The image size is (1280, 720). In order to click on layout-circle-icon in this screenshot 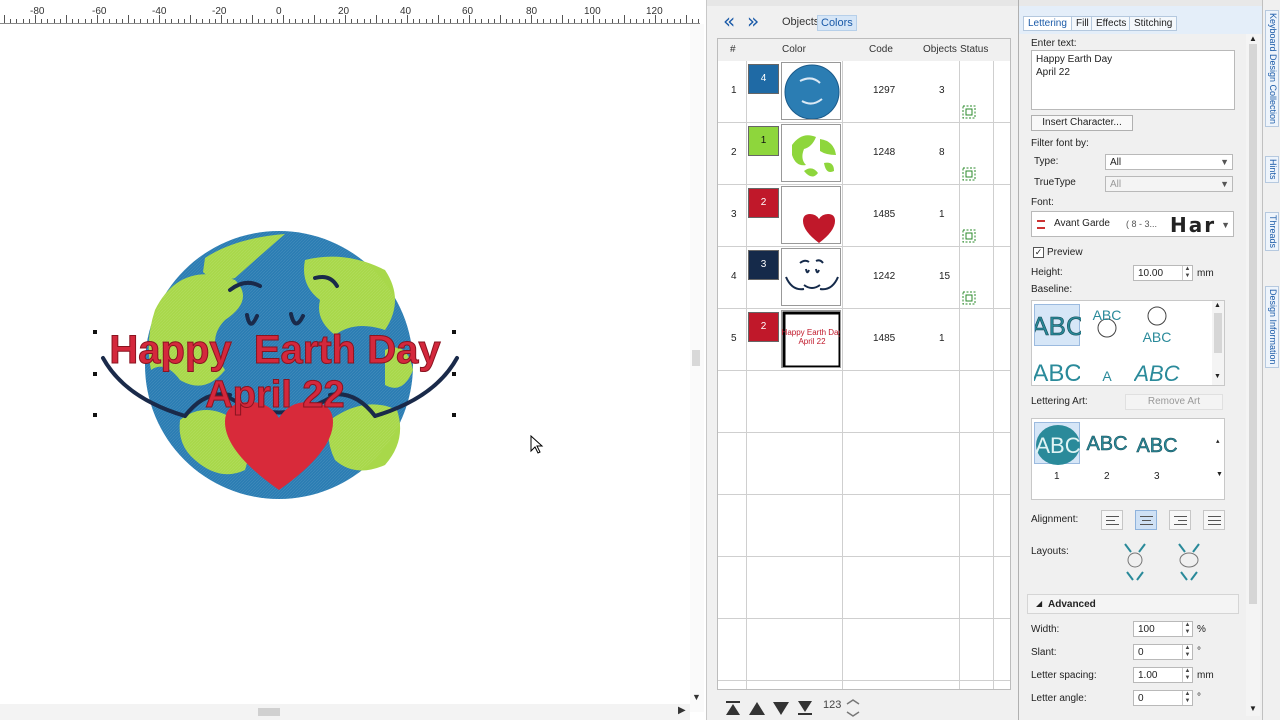, I will do `click(1135, 561)`.